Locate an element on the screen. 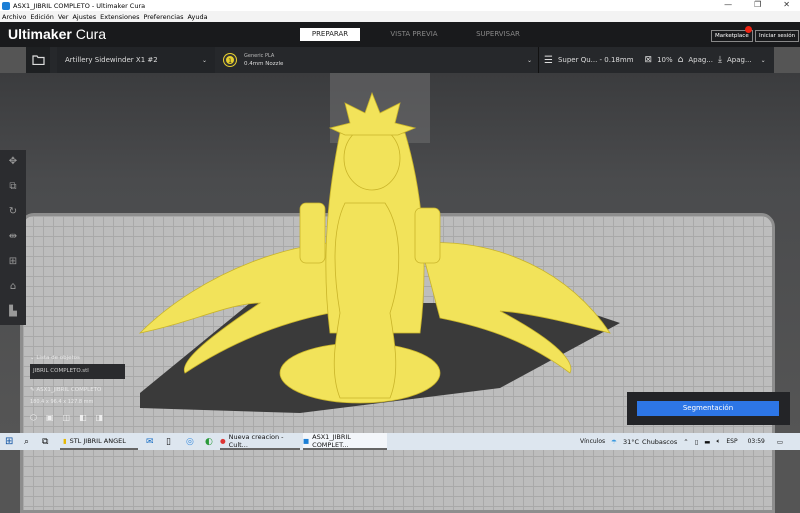 This screenshot has height=513, width=800. menu-ajustes: Ajustes is located at coordinates (84, 17).